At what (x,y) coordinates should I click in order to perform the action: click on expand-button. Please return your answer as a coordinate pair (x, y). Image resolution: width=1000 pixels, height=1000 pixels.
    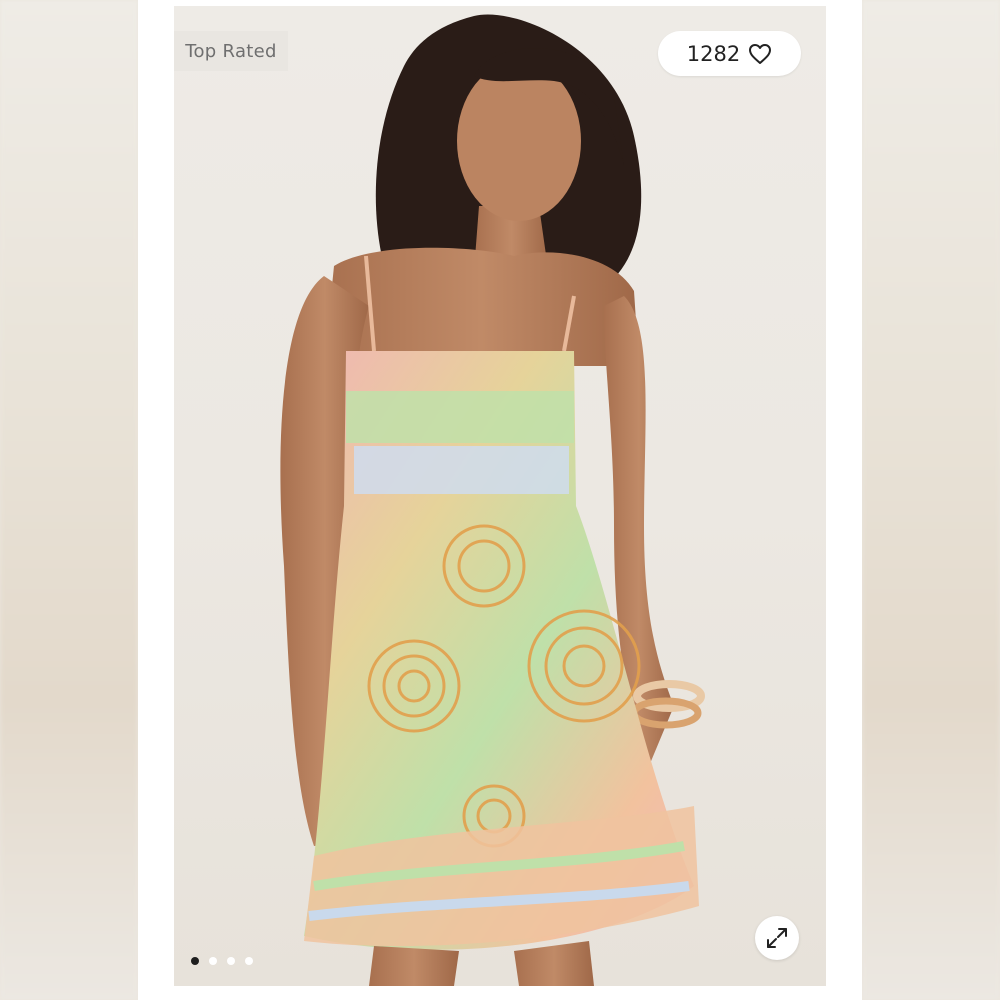
    Looking at the image, I should click on (777, 938).